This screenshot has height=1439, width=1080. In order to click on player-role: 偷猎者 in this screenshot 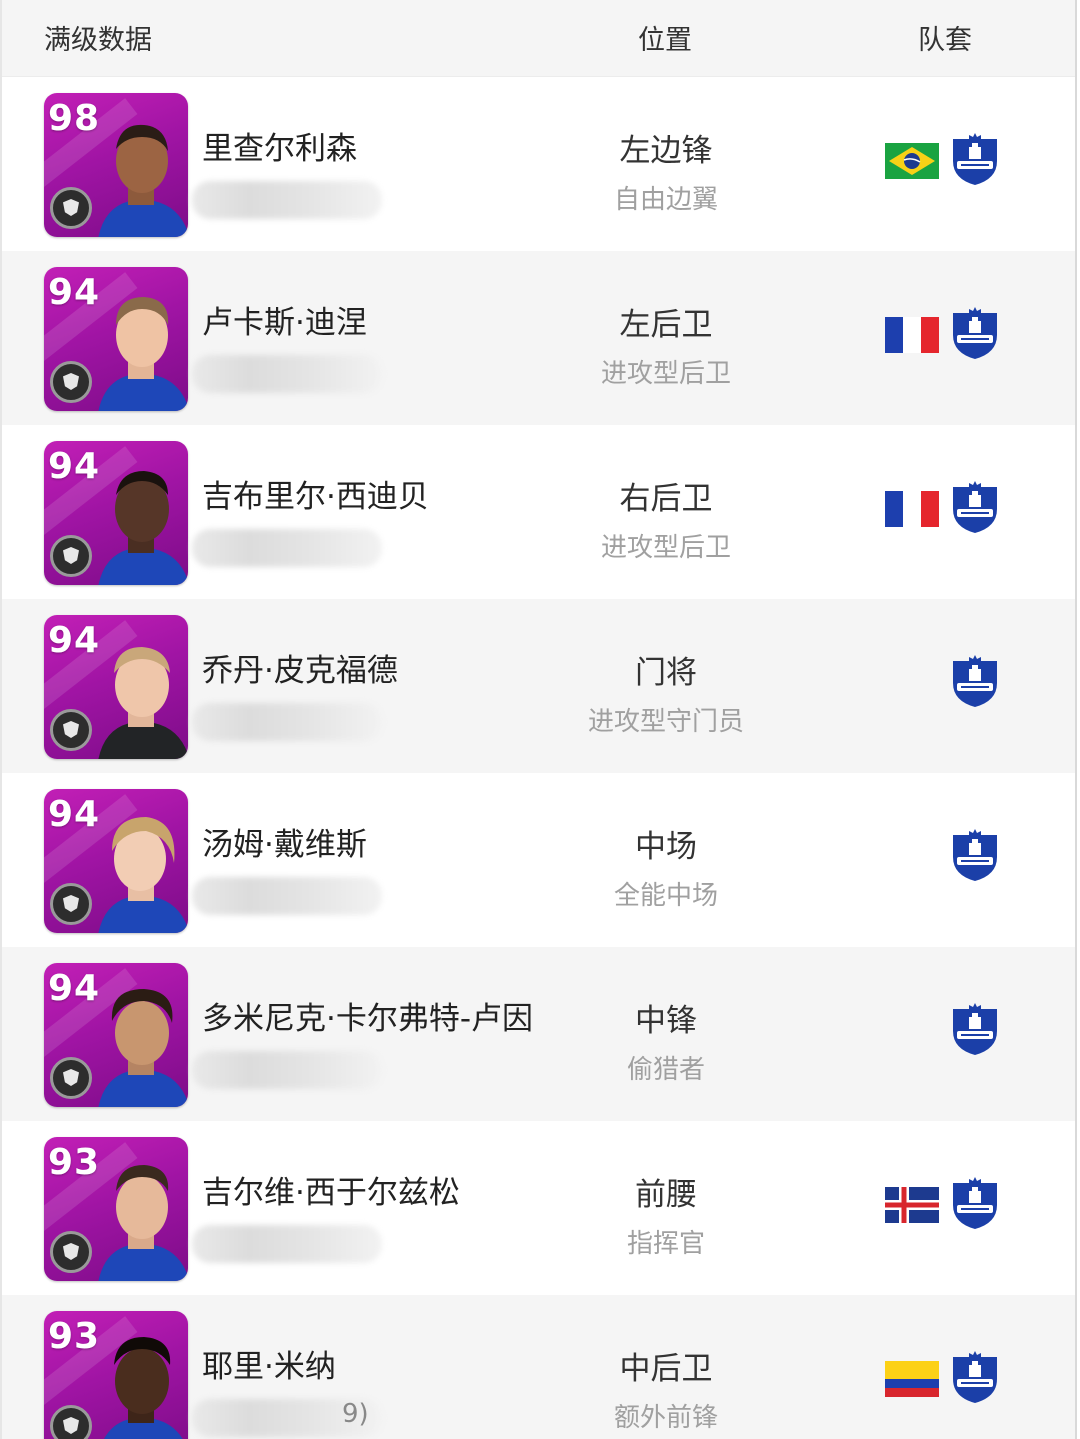, I will do `click(666, 1070)`.